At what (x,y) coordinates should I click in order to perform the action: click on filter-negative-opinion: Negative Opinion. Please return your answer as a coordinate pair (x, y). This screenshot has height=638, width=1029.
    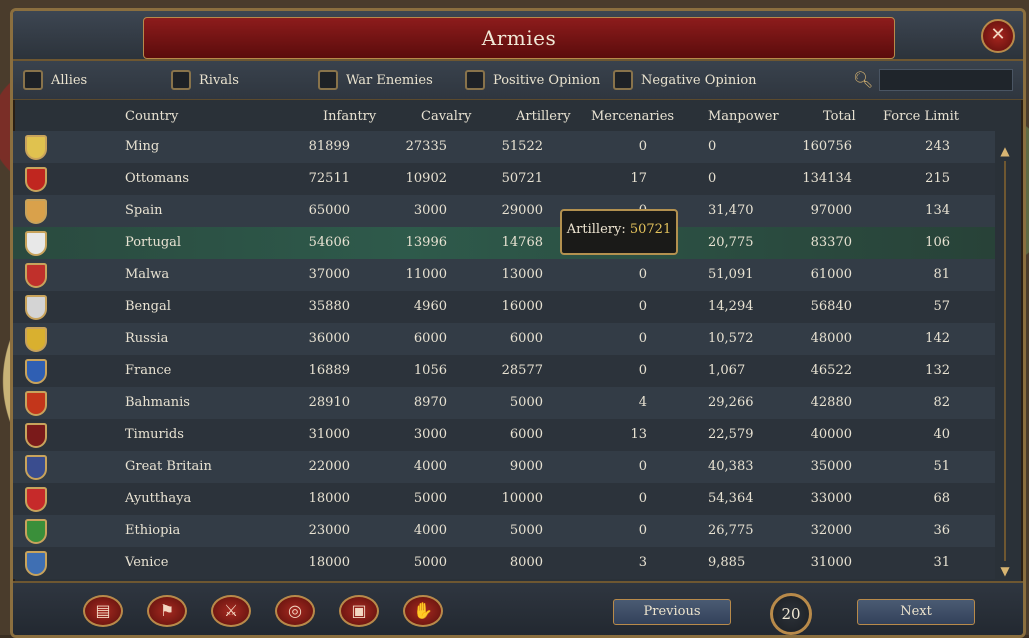
    Looking at the image, I should click on (685, 80).